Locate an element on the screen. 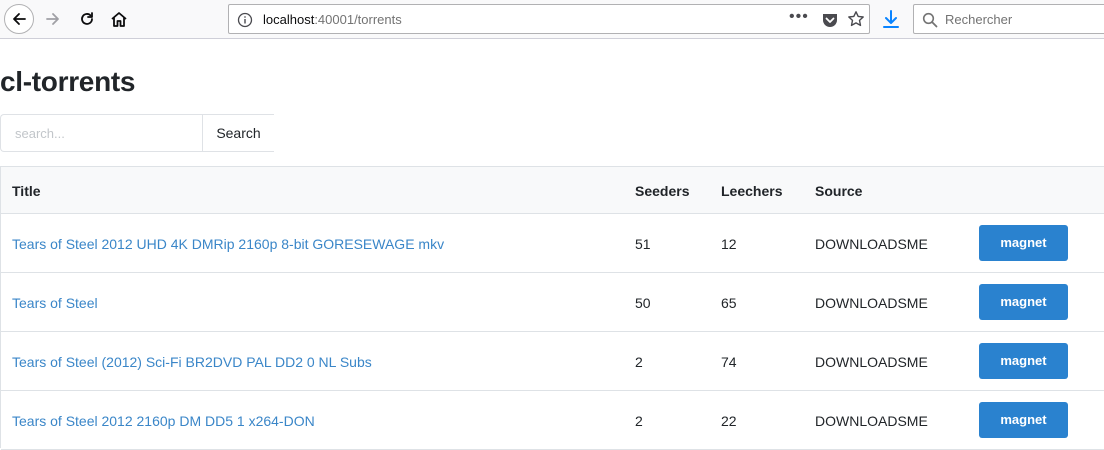 Image resolution: width=1104 pixels, height=450 pixels. info-icon is located at coordinates (245, 20).